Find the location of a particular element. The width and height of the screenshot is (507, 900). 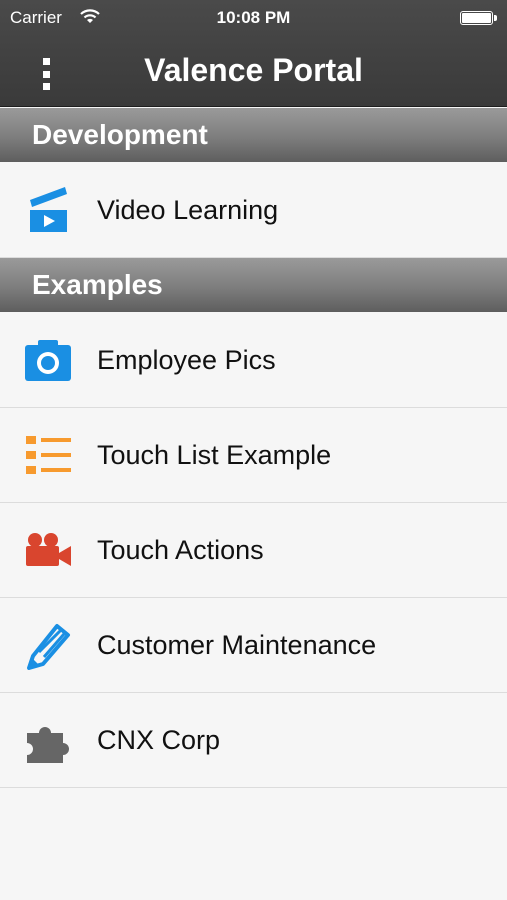

list-item-employee-pics: Employee Pics is located at coordinates (253, 360).